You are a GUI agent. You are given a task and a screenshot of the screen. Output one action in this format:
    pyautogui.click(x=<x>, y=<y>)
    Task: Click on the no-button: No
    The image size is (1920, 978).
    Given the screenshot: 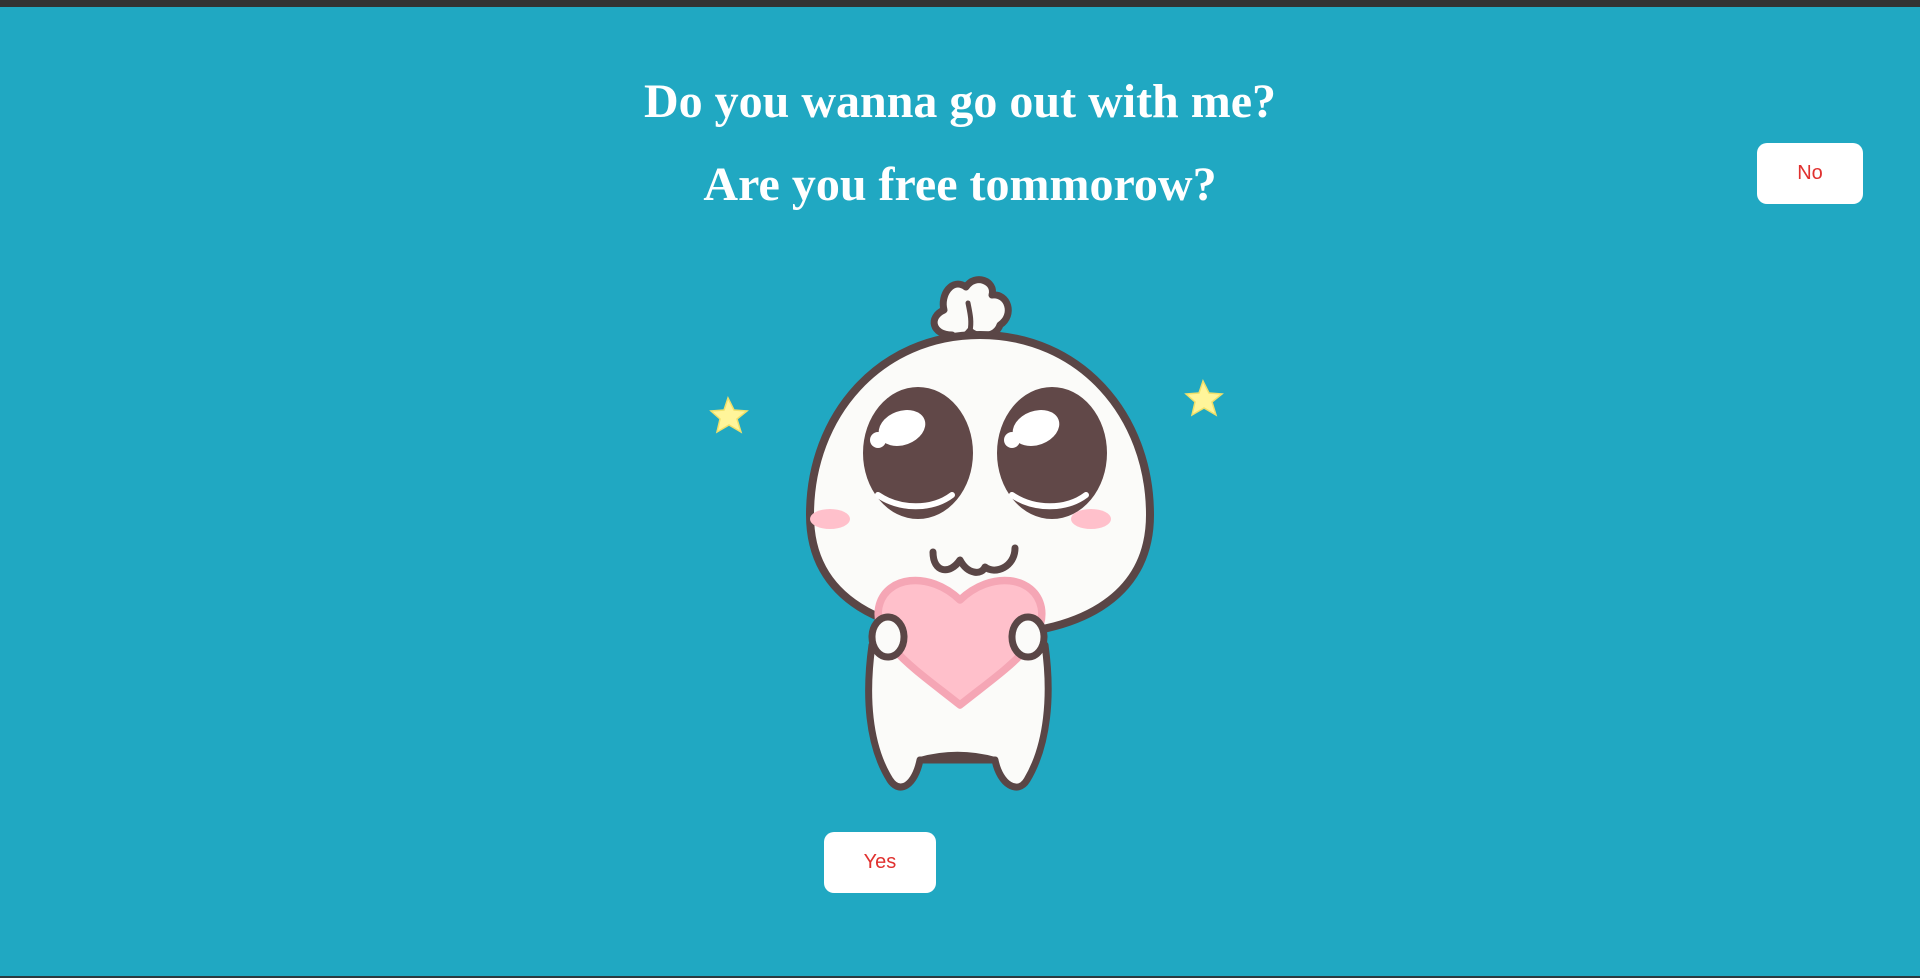 What is the action you would take?
    pyautogui.click(x=1810, y=173)
    